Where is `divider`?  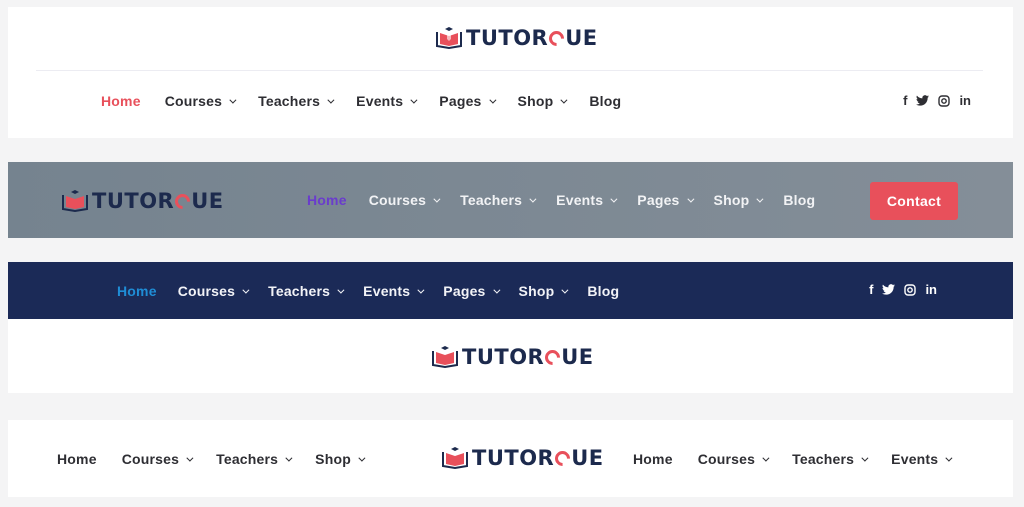 divider is located at coordinates (509, 70).